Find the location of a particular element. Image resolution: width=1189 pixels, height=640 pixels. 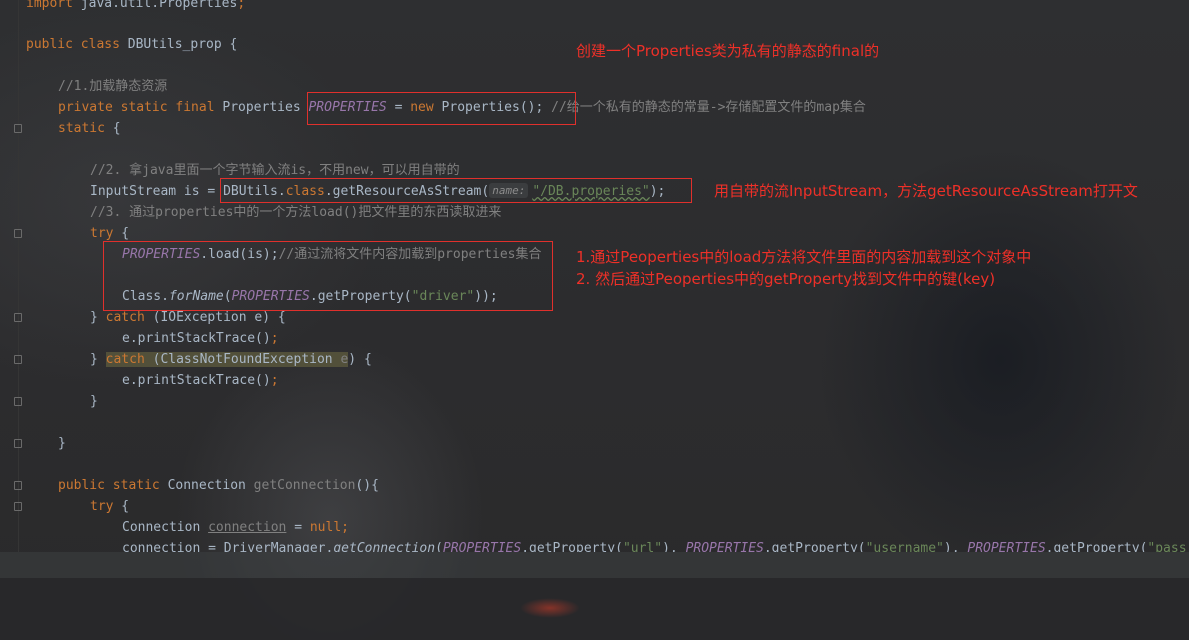

editor-status-strip is located at coordinates (594, 565).